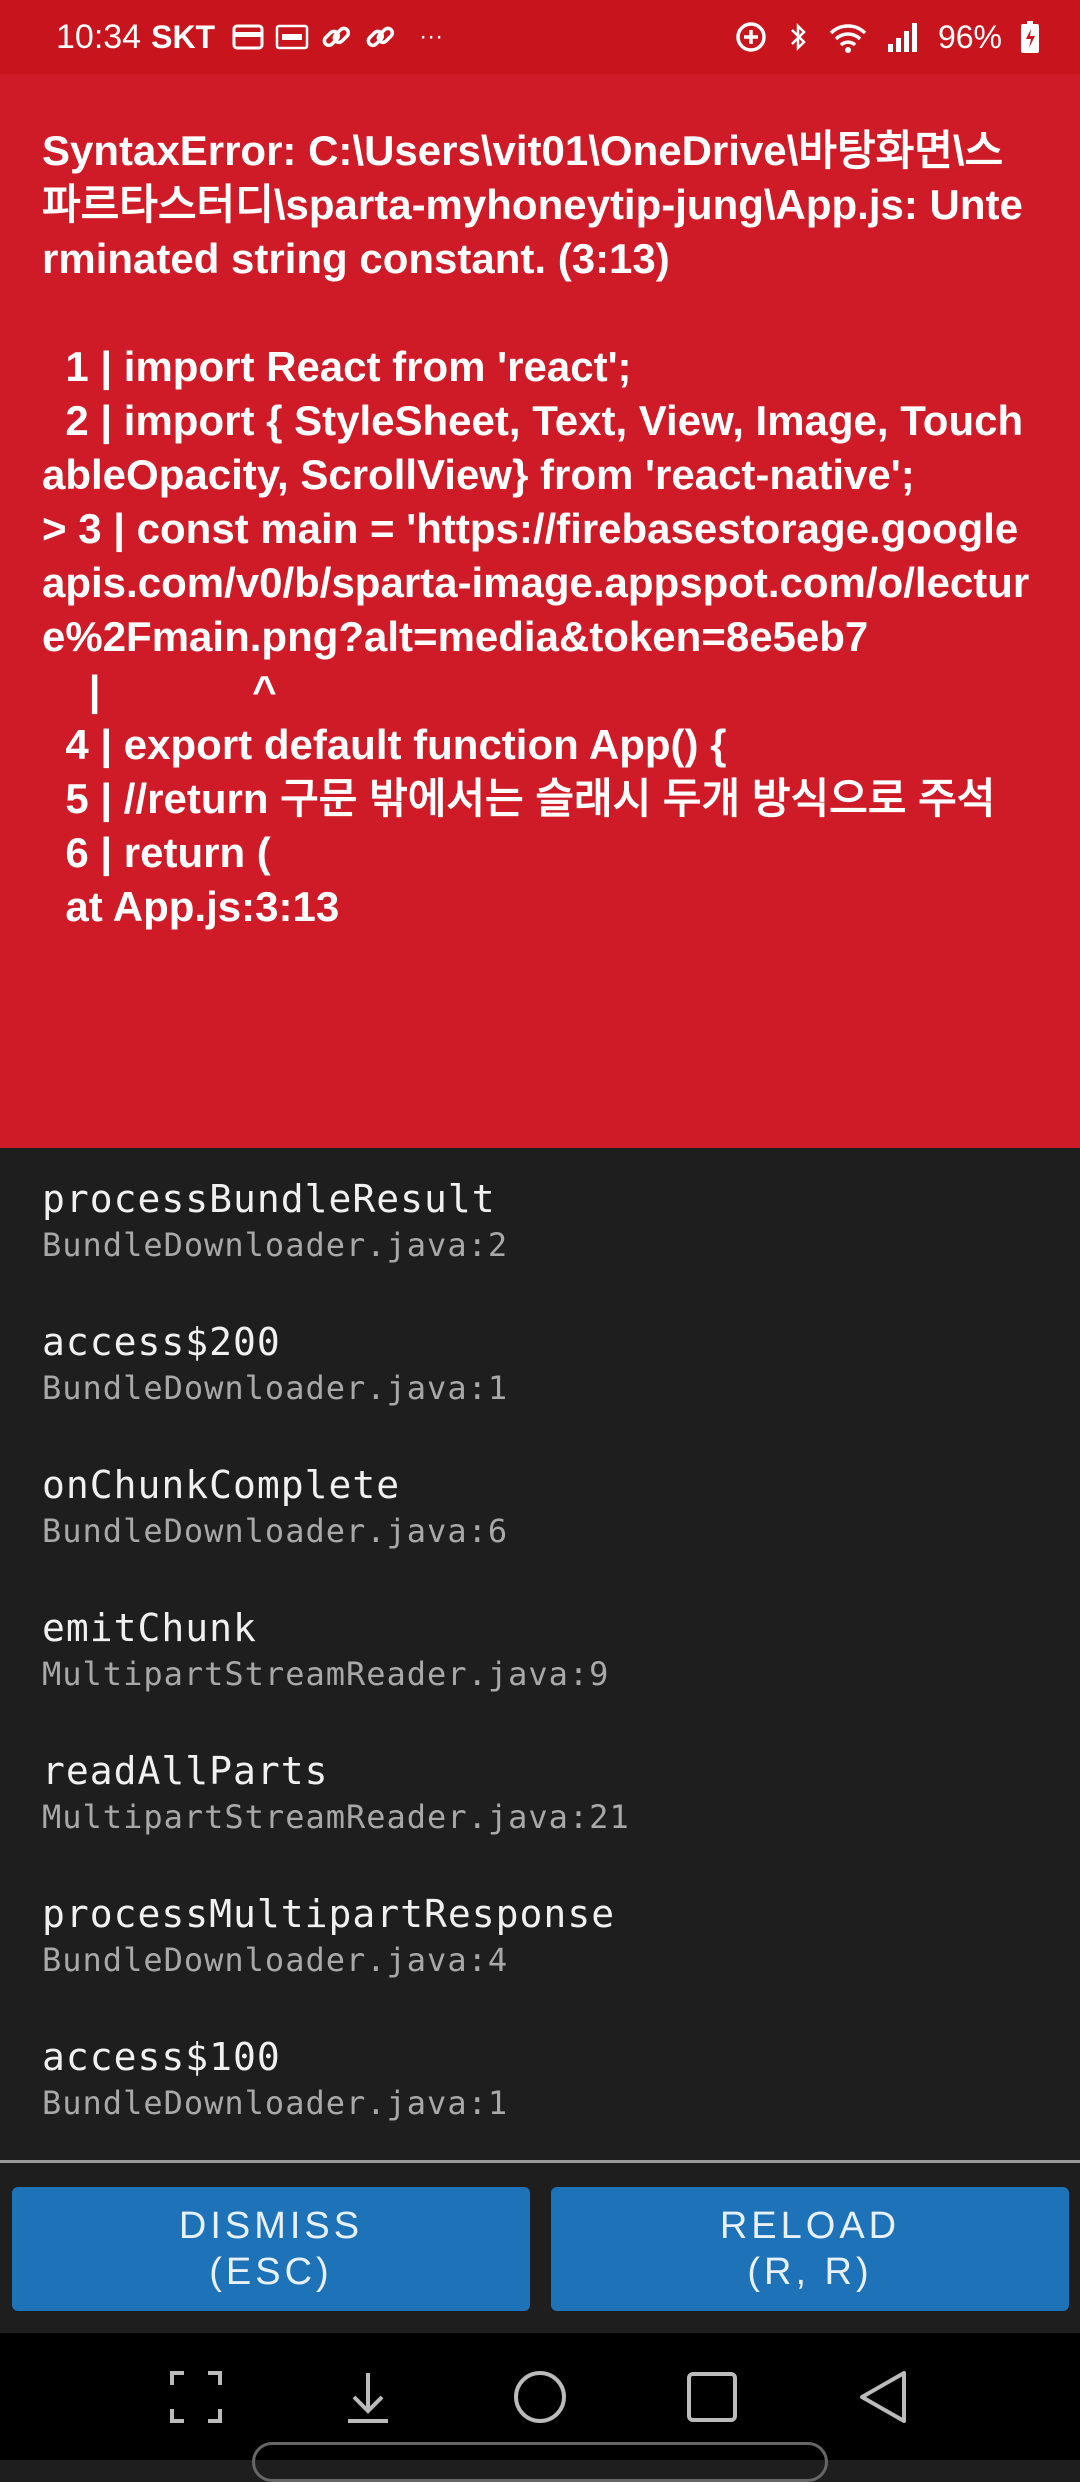  I want to click on battery-charging-icon, so click(1030, 37).